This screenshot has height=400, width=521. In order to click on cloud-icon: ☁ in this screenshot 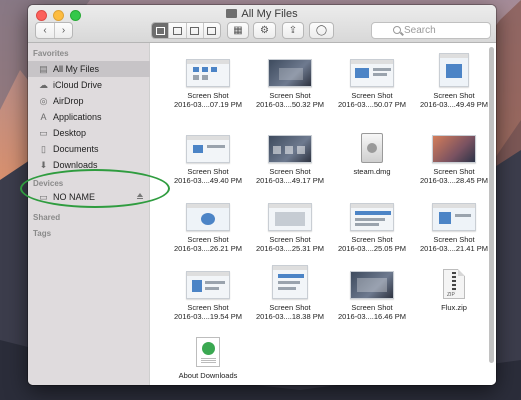, I will do `click(43, 84)`.